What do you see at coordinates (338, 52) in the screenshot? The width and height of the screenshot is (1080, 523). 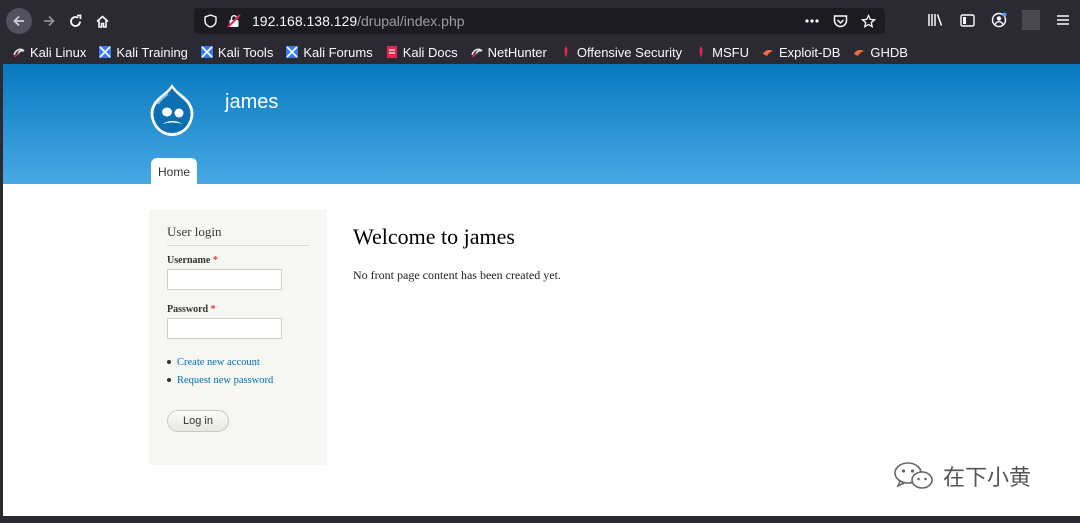 I see `bookmark-label: Kali Forums` at bounding box center [338, 52].